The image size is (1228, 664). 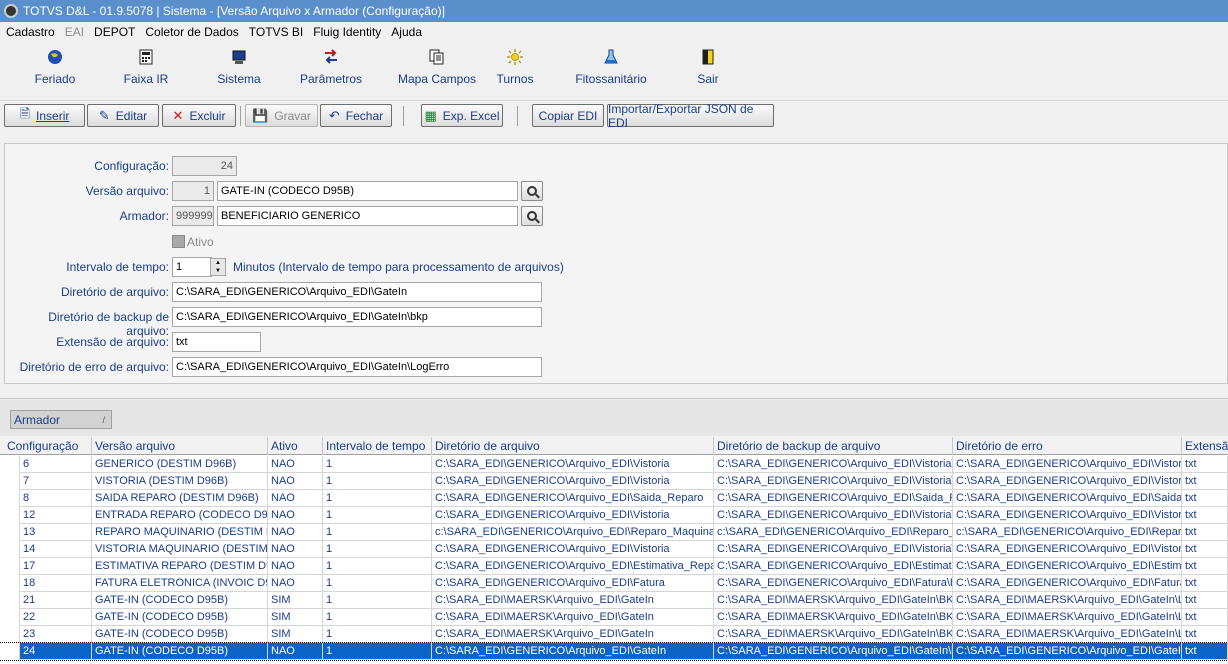 I want to click on ativo-checkbox, so click(x=178, y=241).